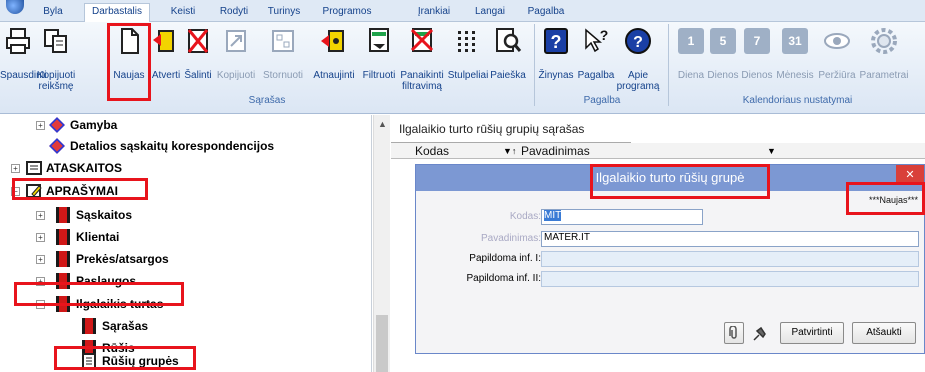 Image resolution: width=925 pixels, height=372 pixels. Describe the element at coordinates (553, 215) in the screenshot. I see `code-value: MIT` at that location.